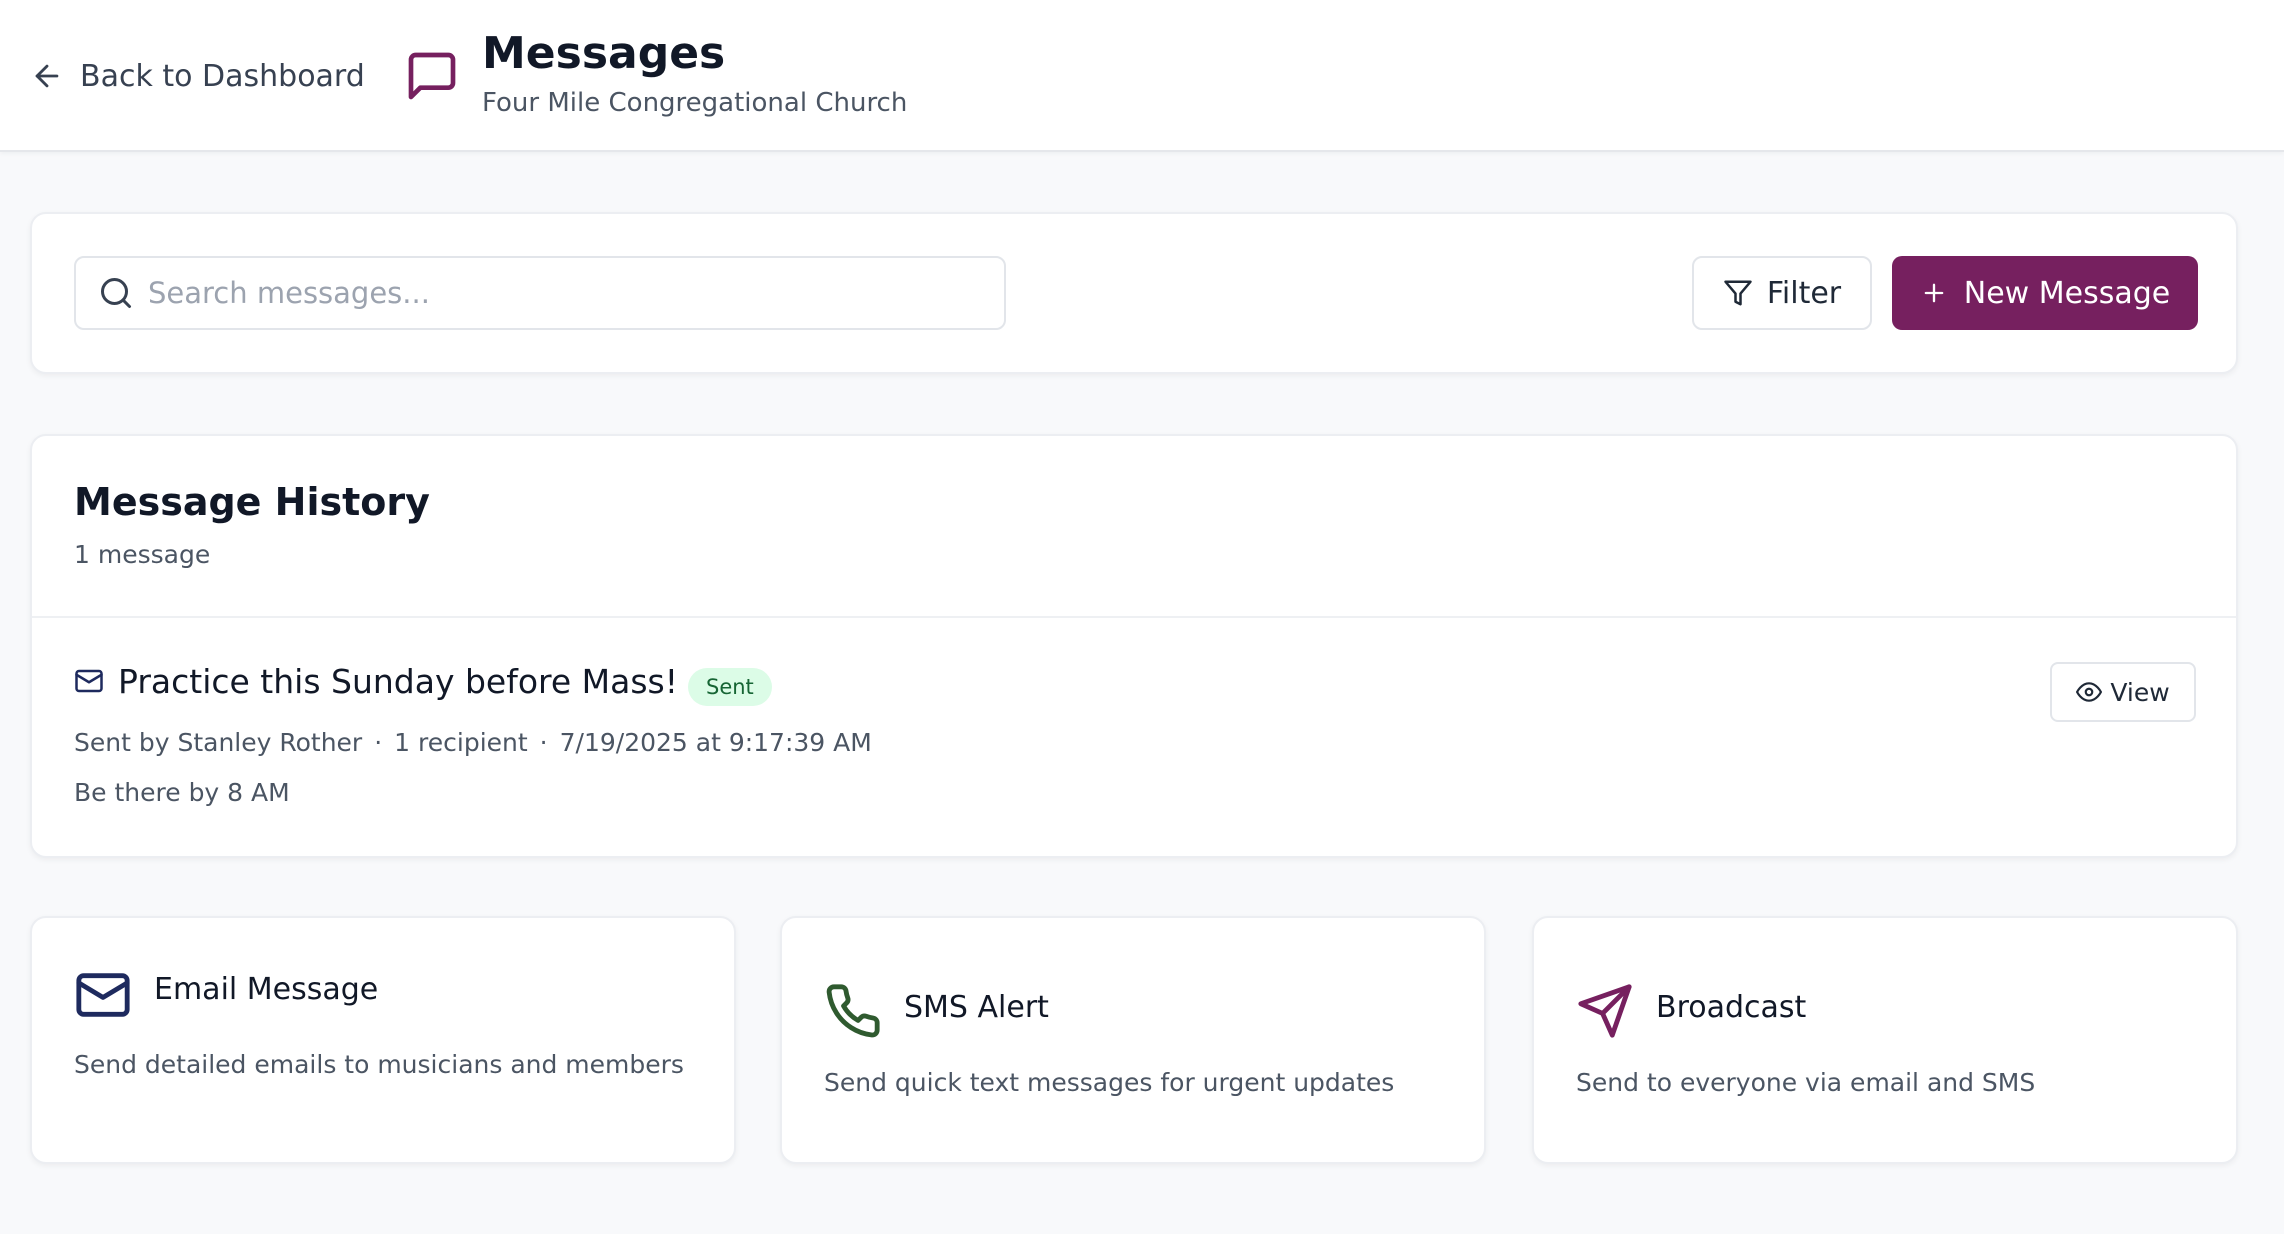 The width and height of the screenshot is (2284, 1234). What do you see at coordinates (604, 53) in the screenshot?
I see `page-title: Messages` at bounding box center [604, 53].